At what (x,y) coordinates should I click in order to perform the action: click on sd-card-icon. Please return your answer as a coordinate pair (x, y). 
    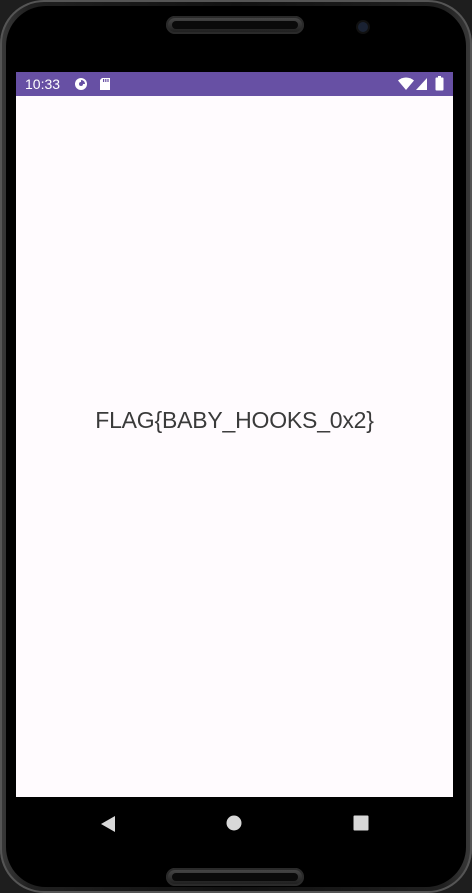
    Looking at the image, I should click on (105, 84).